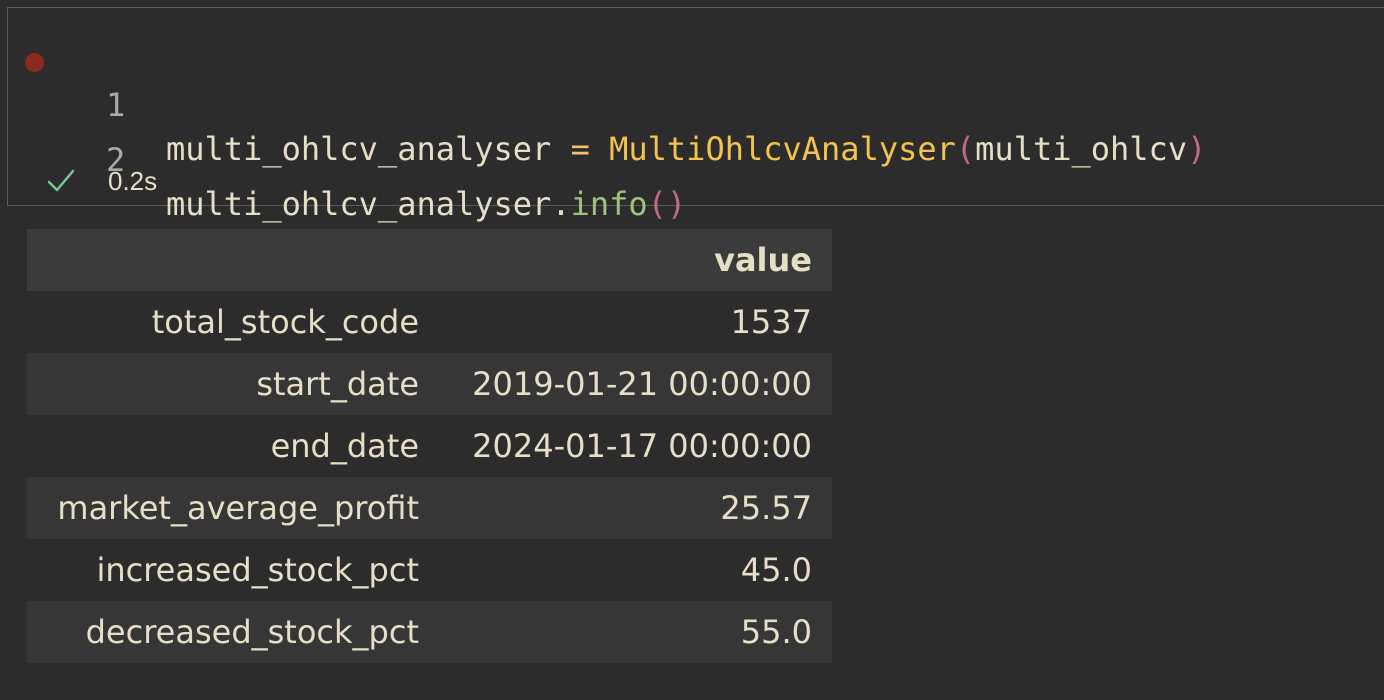  I want to click on table-header-row: value, so click(429, 260).